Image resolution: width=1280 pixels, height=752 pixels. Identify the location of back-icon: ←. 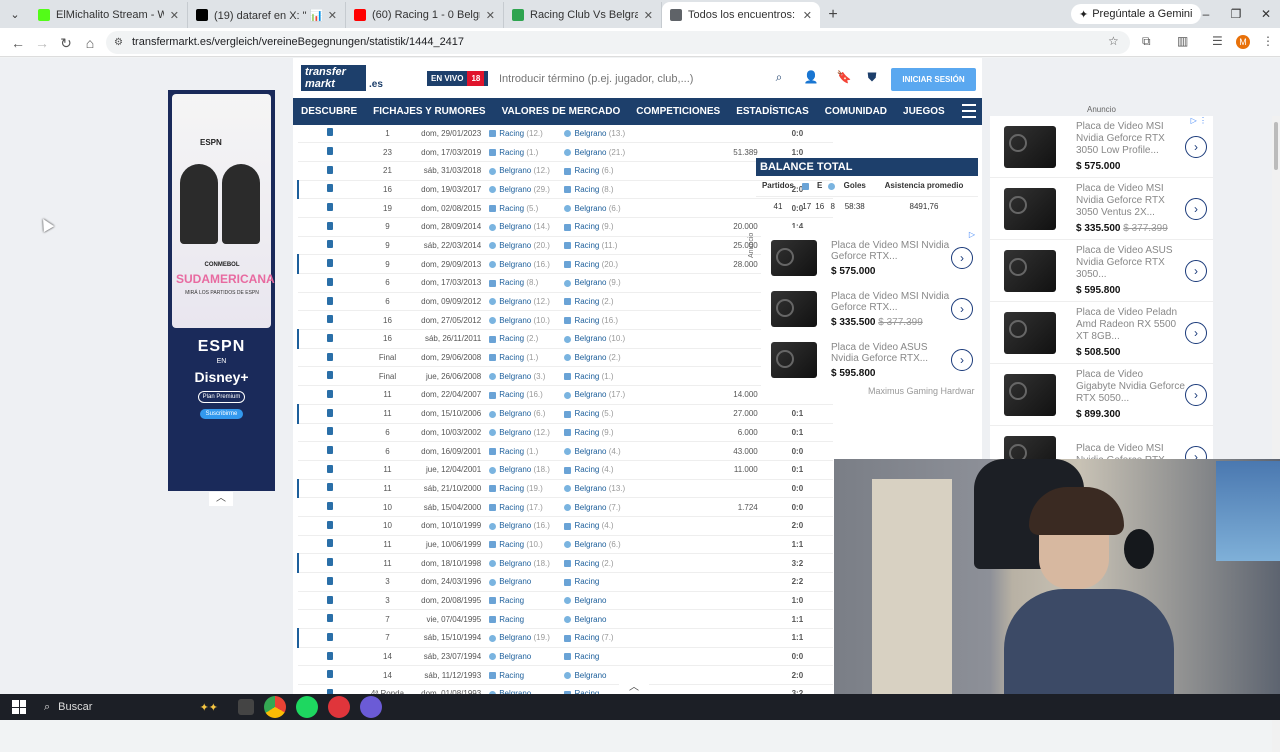
(18, 43).